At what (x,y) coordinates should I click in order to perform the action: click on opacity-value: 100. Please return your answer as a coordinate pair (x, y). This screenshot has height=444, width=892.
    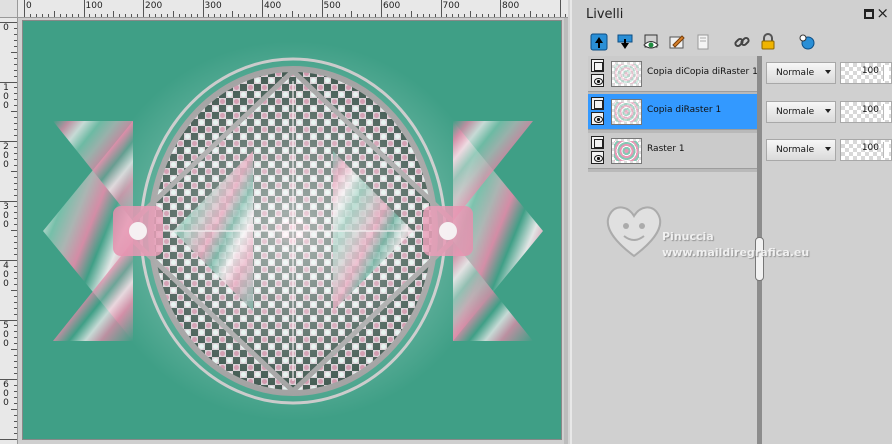
    Looking at the image, I should click on (870, 148).